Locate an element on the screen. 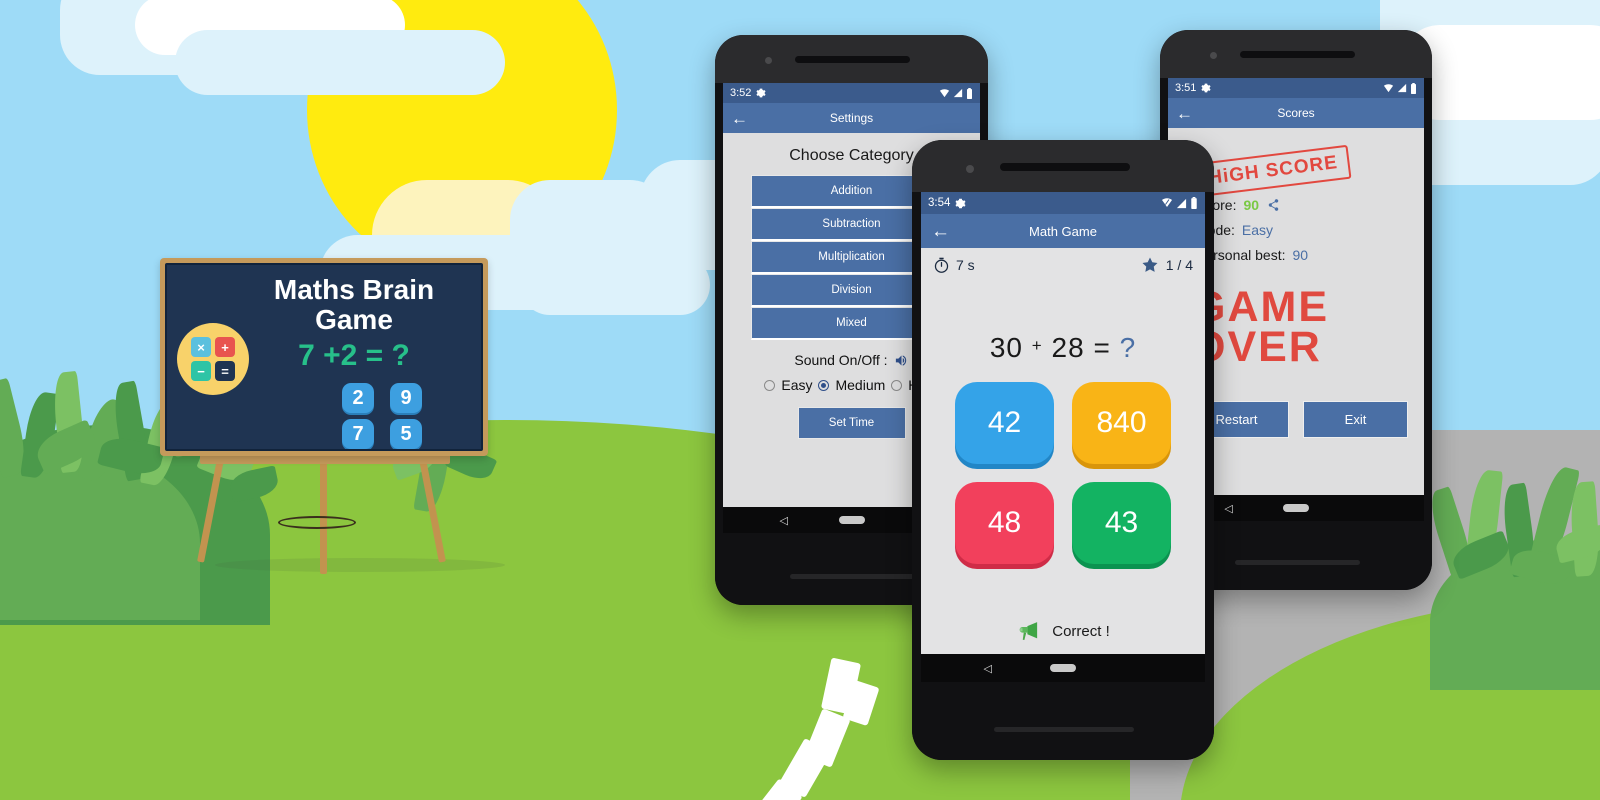 This screenshot has width=1600, height=800. radio-medium is located at coordinates (824, 385).